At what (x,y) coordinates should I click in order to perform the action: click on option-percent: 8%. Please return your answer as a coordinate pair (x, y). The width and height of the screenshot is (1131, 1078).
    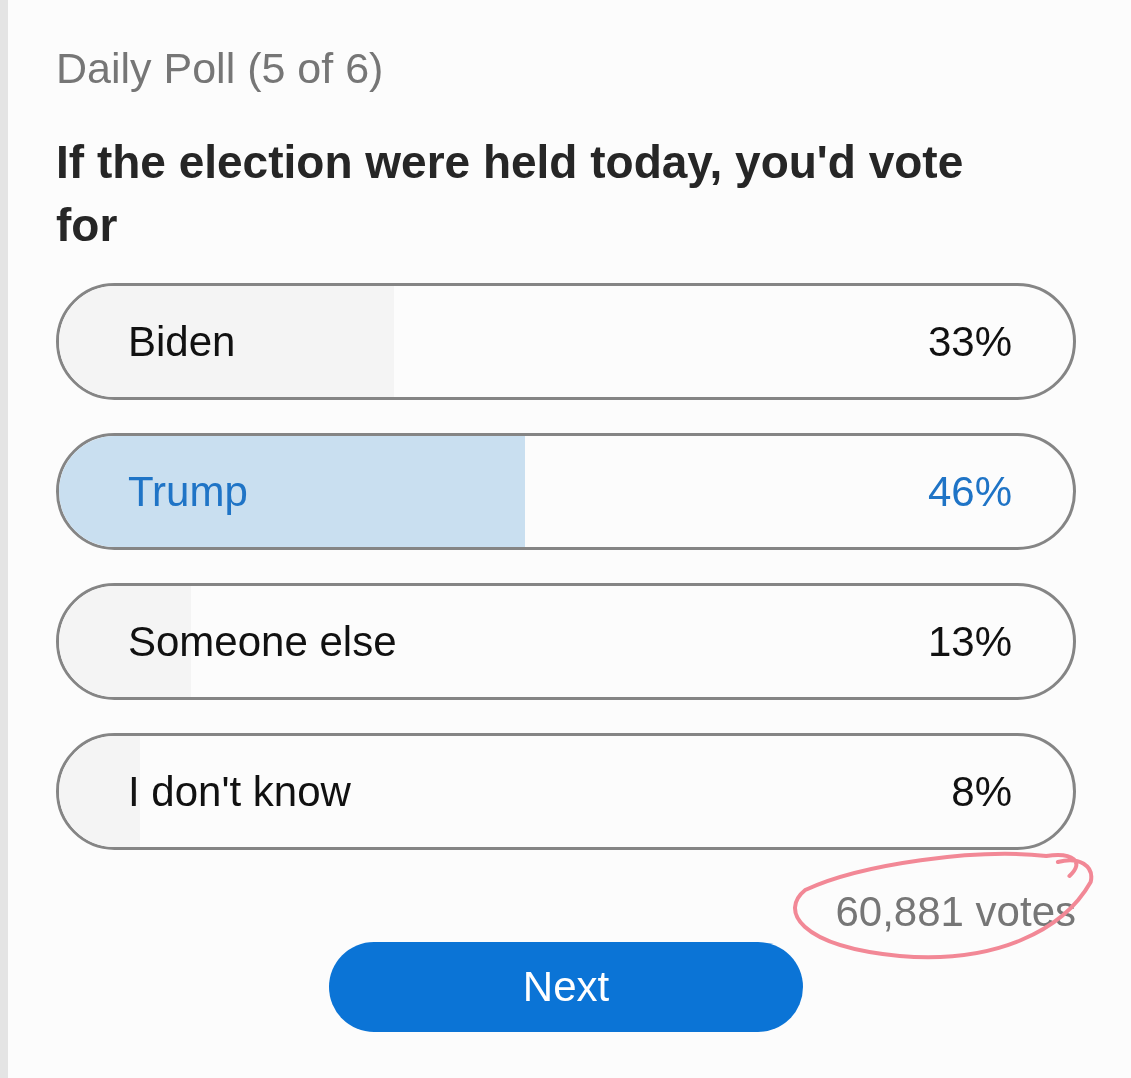
    Looking at the image, I should click on (981, 791).